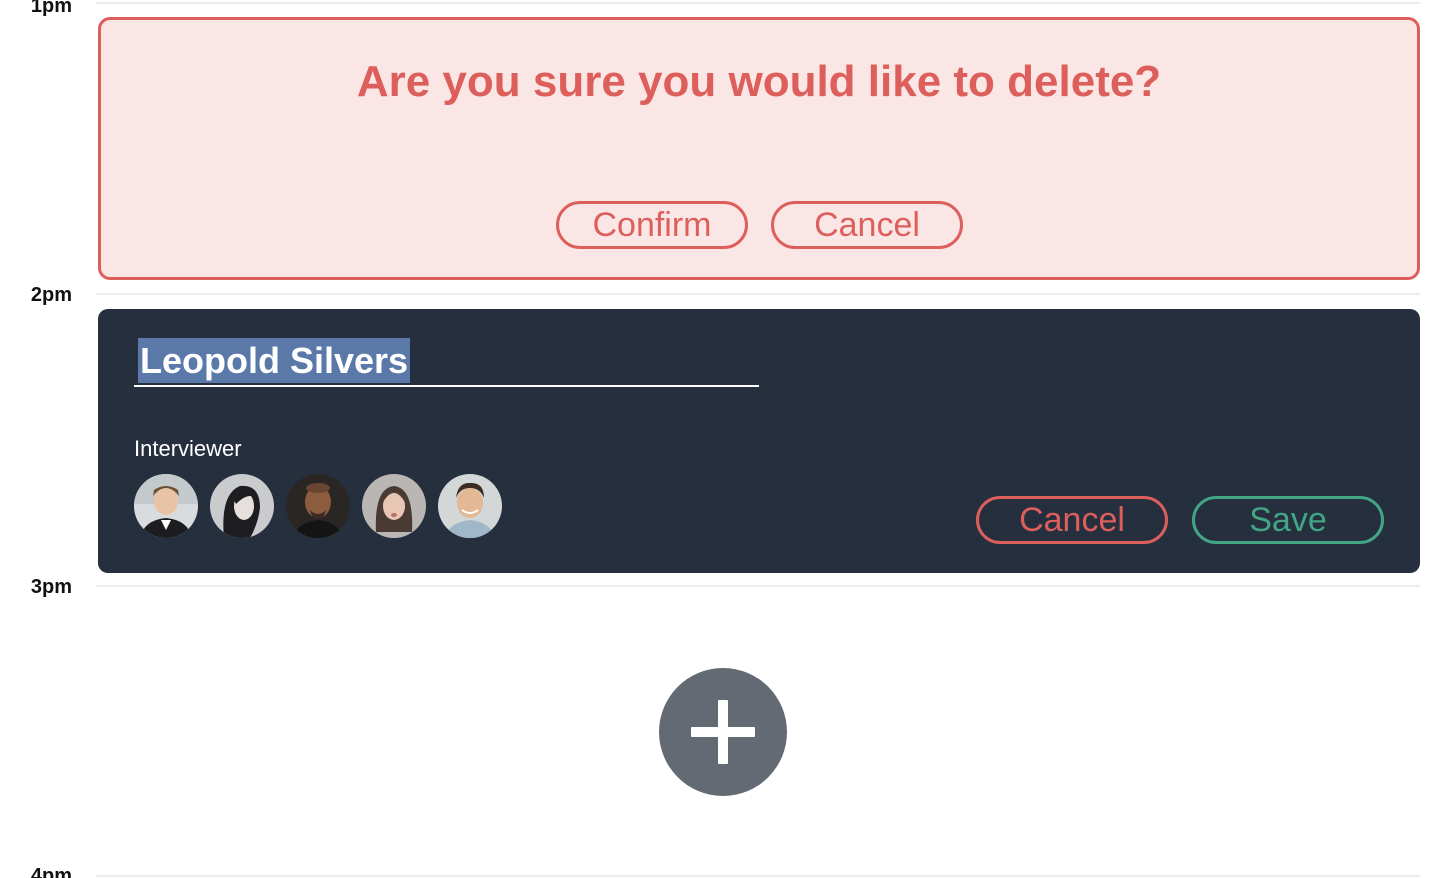 The height and width of the screenshot is (878, 1456). Describe the element at coordinates (759, 81) in the screenshot. I see `delete-confirm-question: Are you sure you would like to delete?` at that location.